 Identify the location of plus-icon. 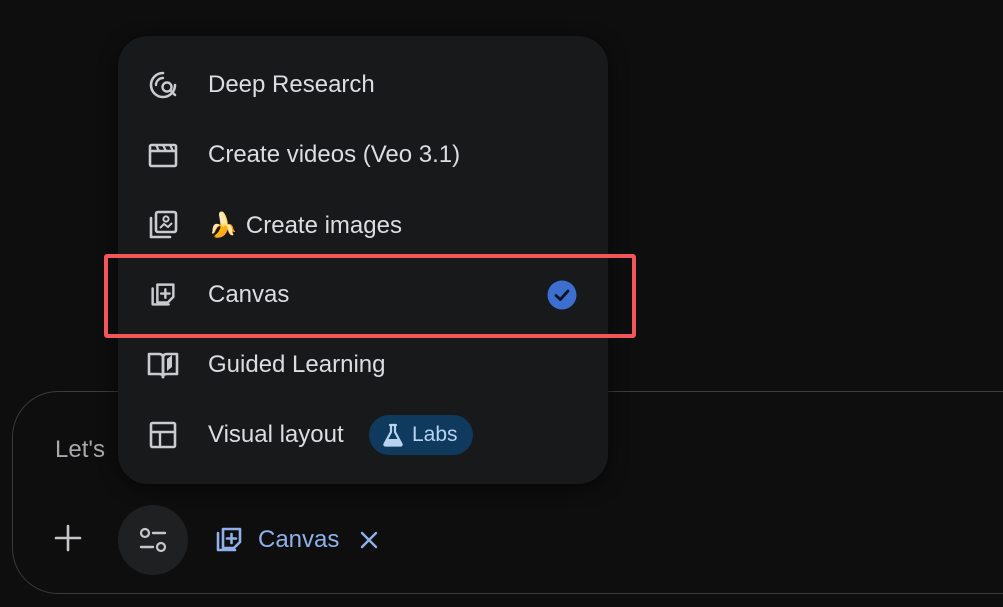
(68, 538).